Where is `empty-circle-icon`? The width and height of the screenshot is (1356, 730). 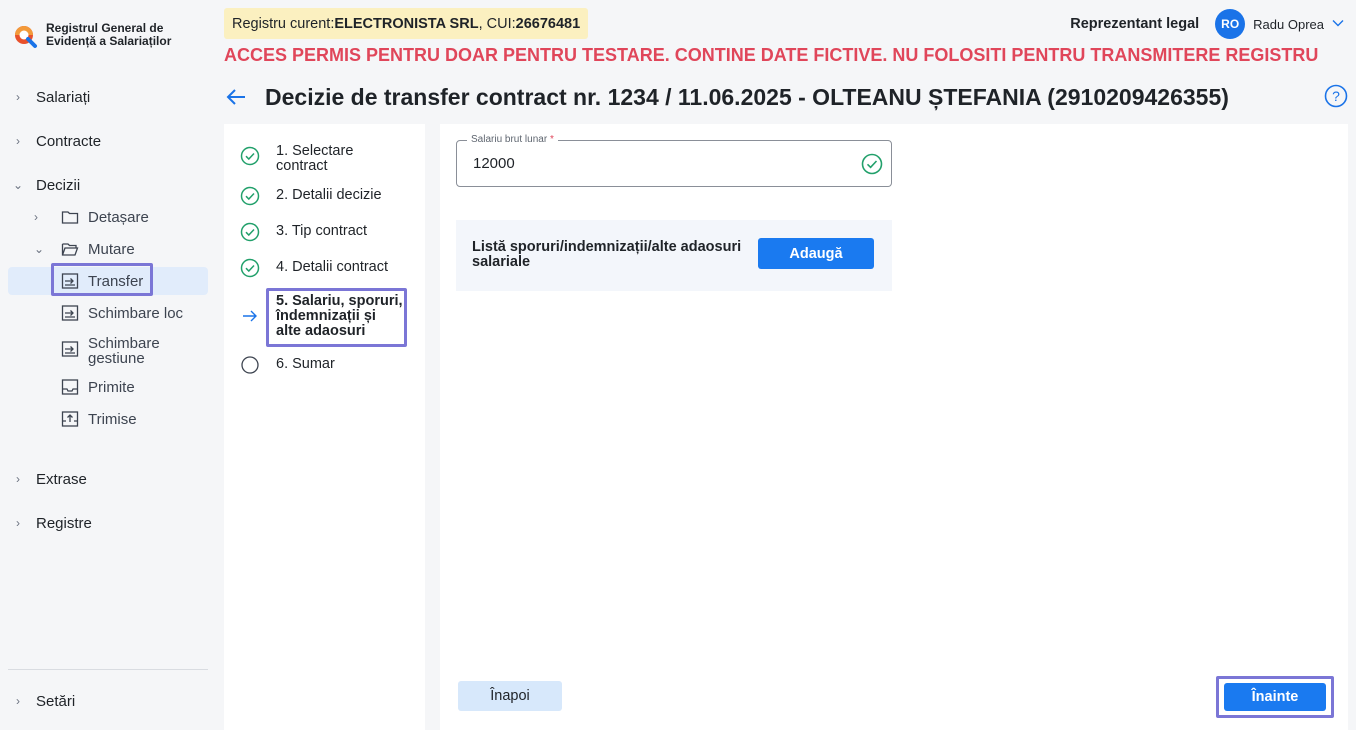
empty-circle-icon is located at coordinates (250, 365).